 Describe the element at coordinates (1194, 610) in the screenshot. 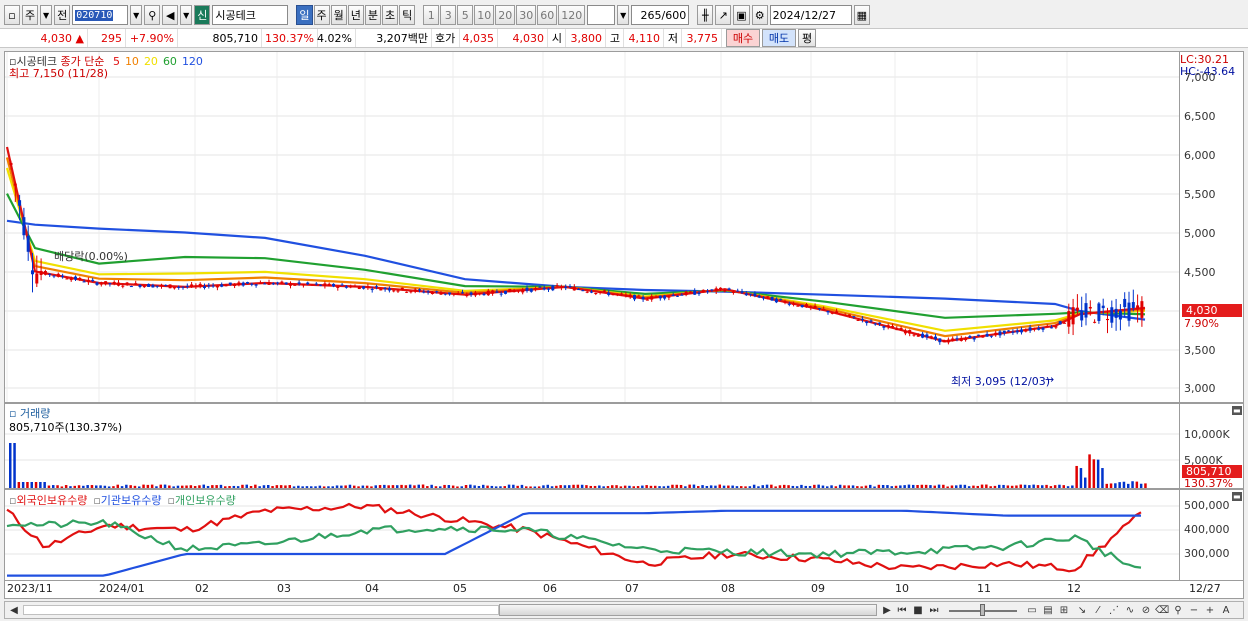

I see `zoom-out-icon: −` at that location.